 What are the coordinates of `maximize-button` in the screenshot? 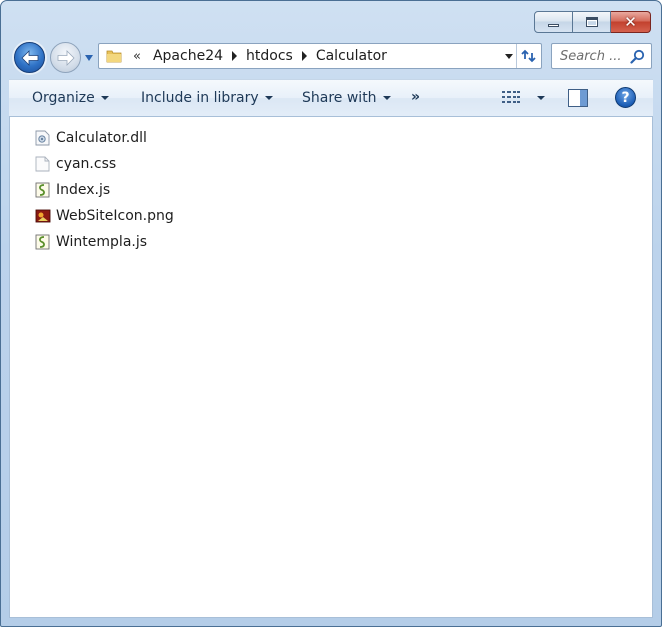 It's located at (592, 22).